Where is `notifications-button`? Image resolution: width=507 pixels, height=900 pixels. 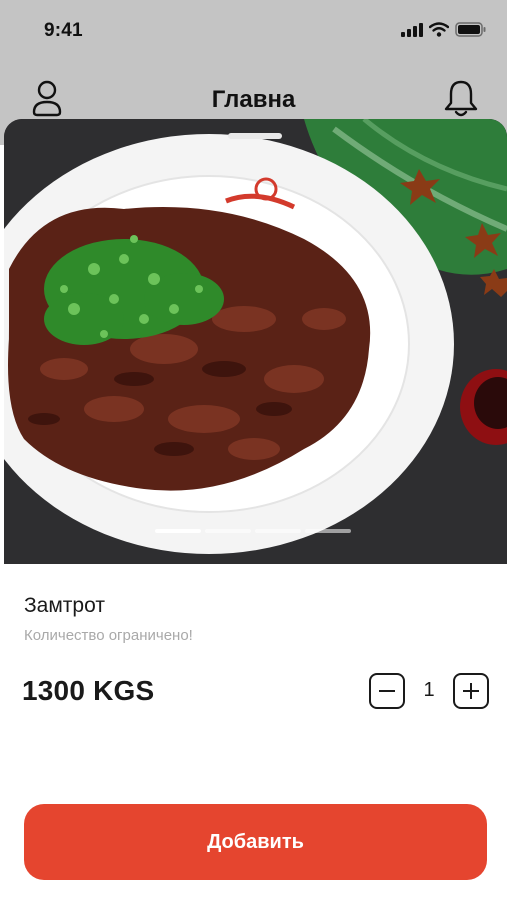 notifications-button is located at coordinates (461, 98).